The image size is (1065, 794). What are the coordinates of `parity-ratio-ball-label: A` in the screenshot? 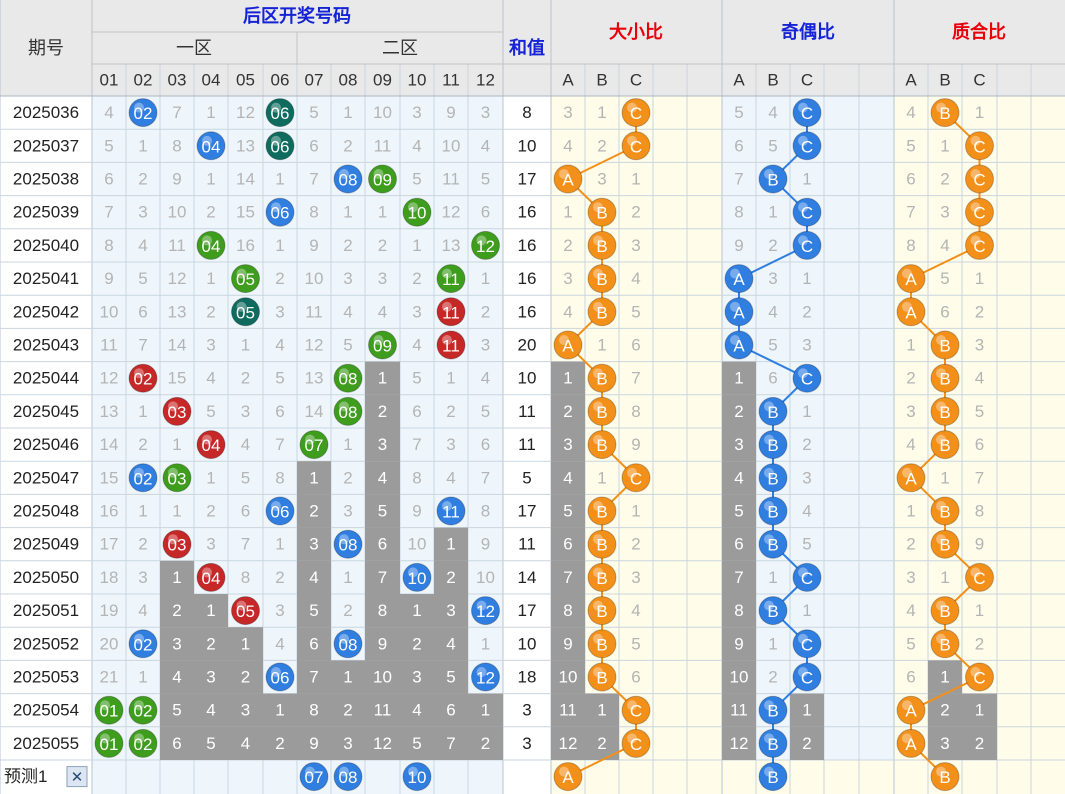 It's located at (739, 279).